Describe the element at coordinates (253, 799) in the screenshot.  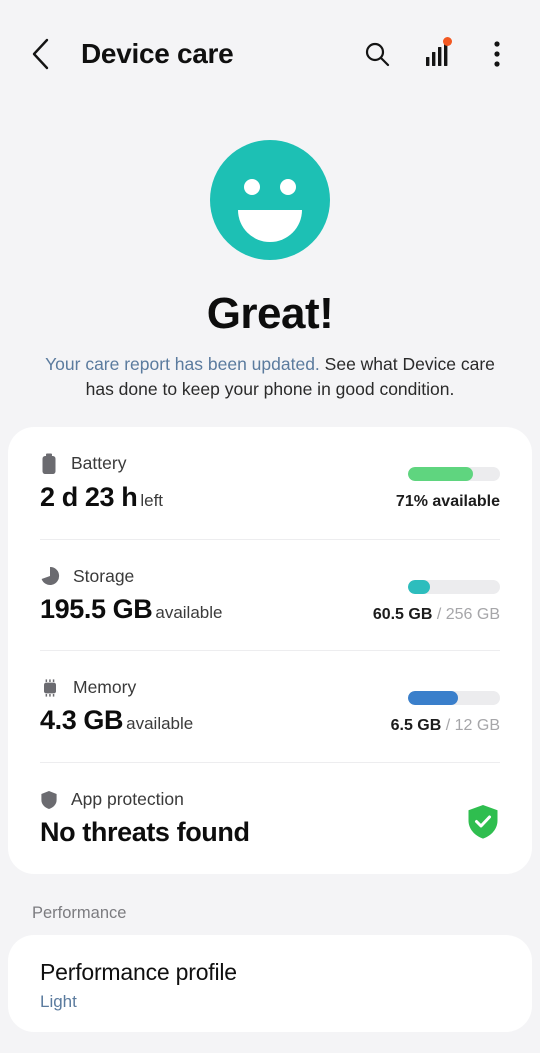
I see `app-protection-header: App protection` at that location.